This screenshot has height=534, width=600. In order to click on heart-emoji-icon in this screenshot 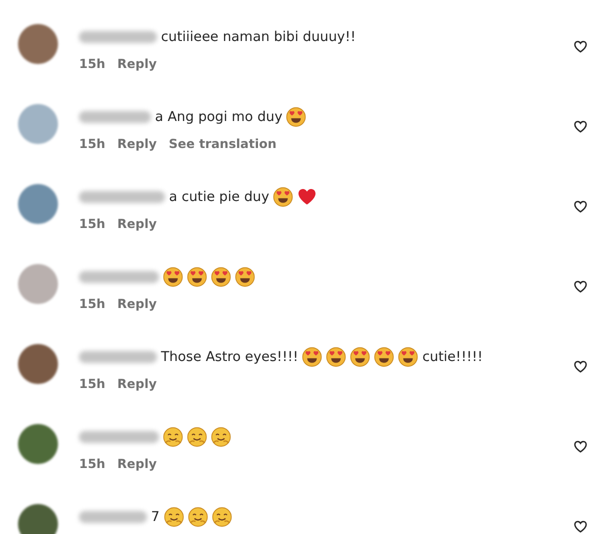, I will do `click(307, 197)`.